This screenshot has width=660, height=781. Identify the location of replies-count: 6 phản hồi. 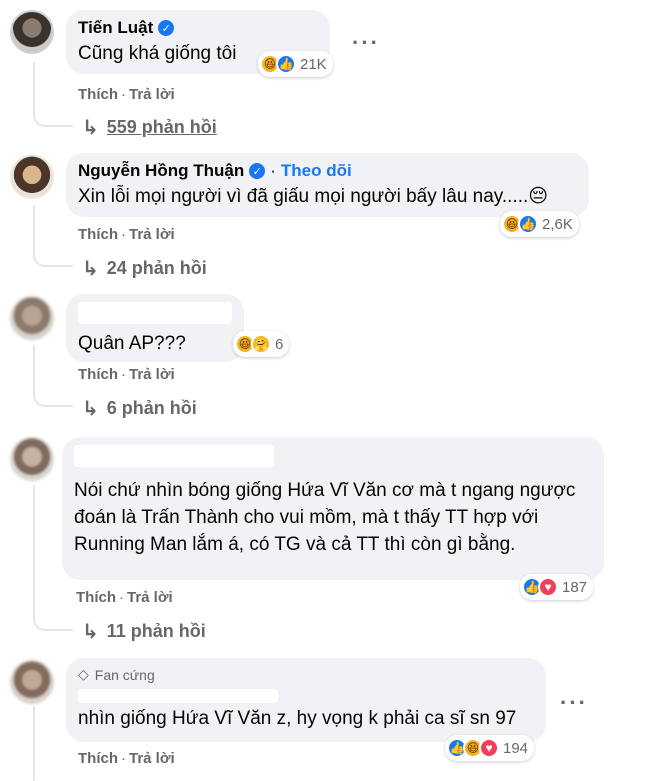
(151, 408).